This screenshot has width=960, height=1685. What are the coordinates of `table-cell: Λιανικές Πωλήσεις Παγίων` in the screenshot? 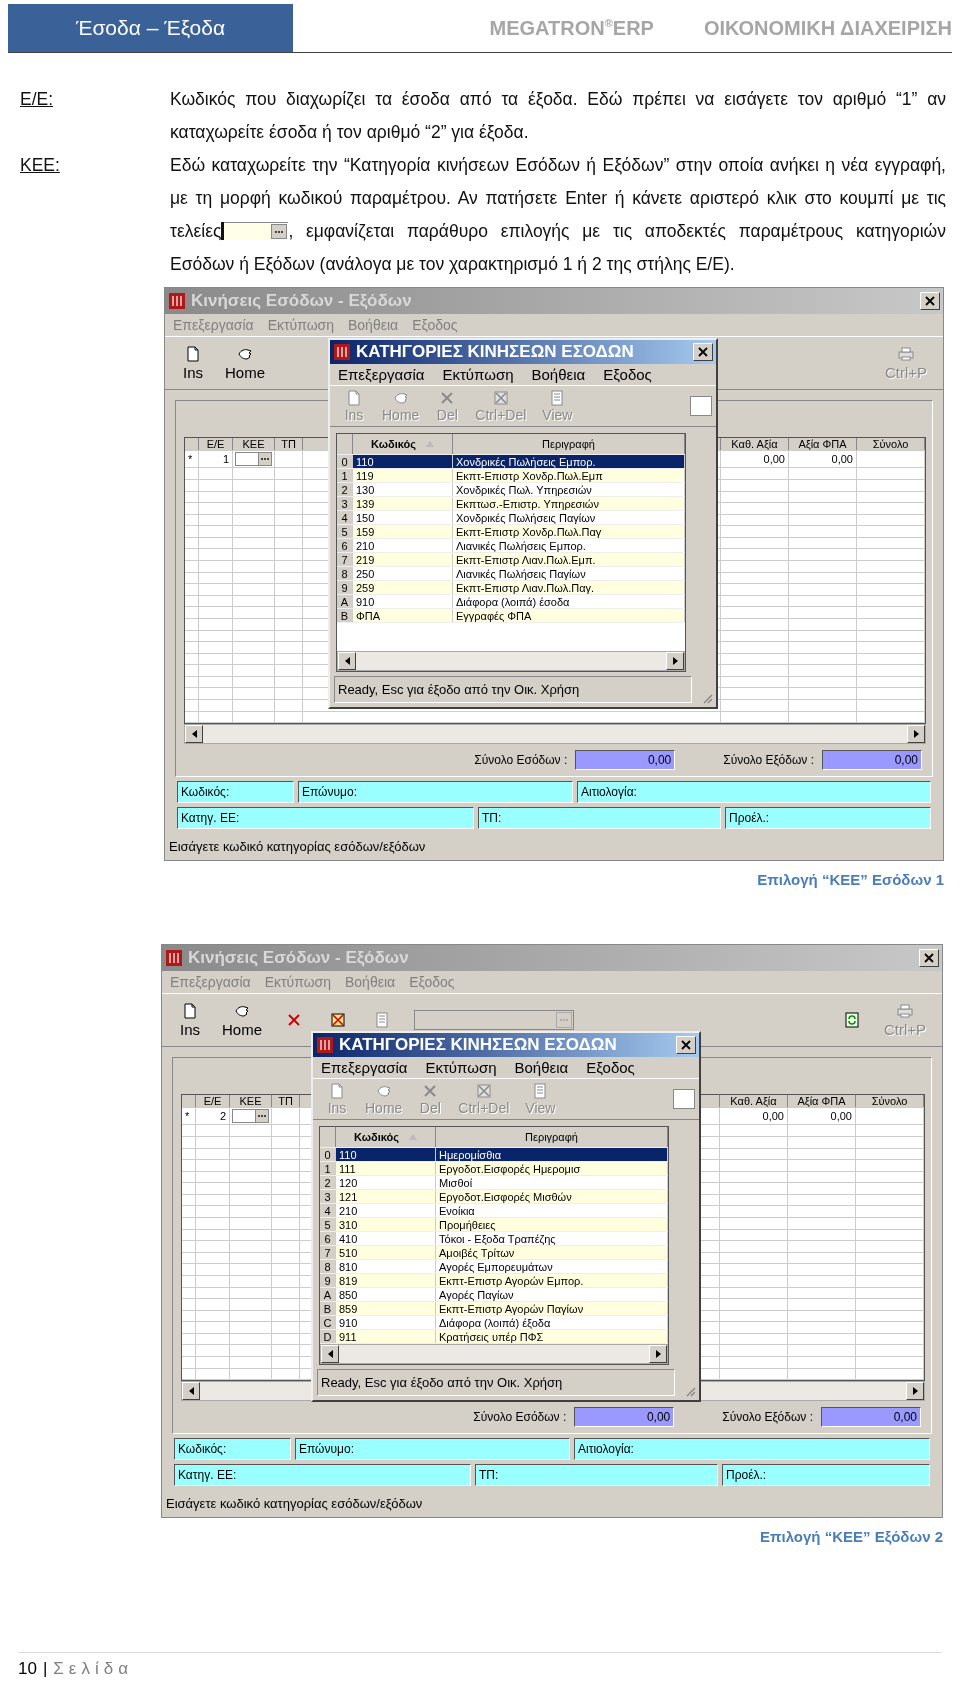 It's located at (569, 573).